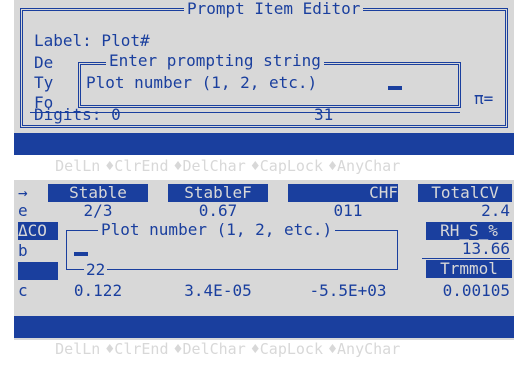 Image resolution: width=527 pixels, height=382 pixels. What do you see at coordinates (495, 210) in the screenshot?
I see `value-e-totalcv: 2.4` at bounding box center [495, 210].